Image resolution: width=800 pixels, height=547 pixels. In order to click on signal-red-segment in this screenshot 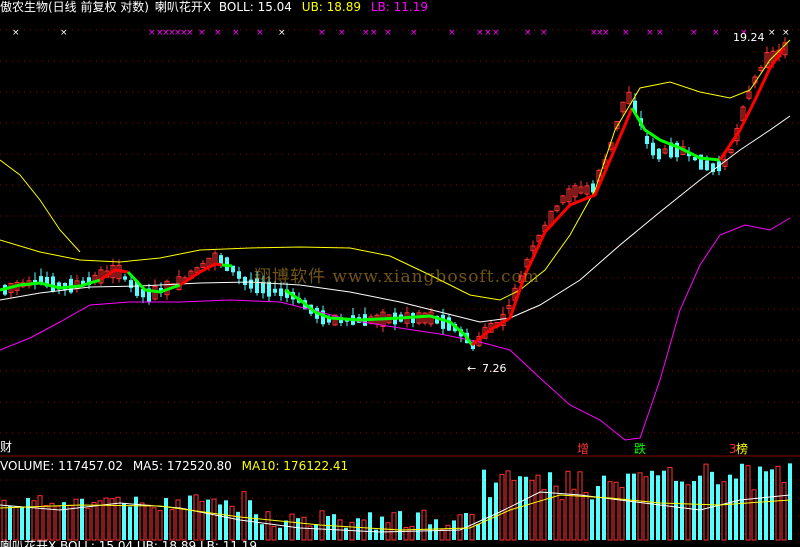, I will do `click(752, 104)`.